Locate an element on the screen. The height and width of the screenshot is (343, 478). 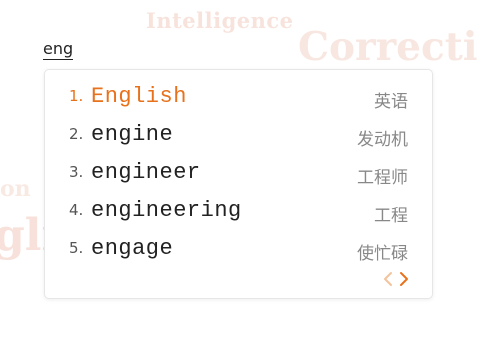
candidate-index: 5. is located at coordinates (76, 248).